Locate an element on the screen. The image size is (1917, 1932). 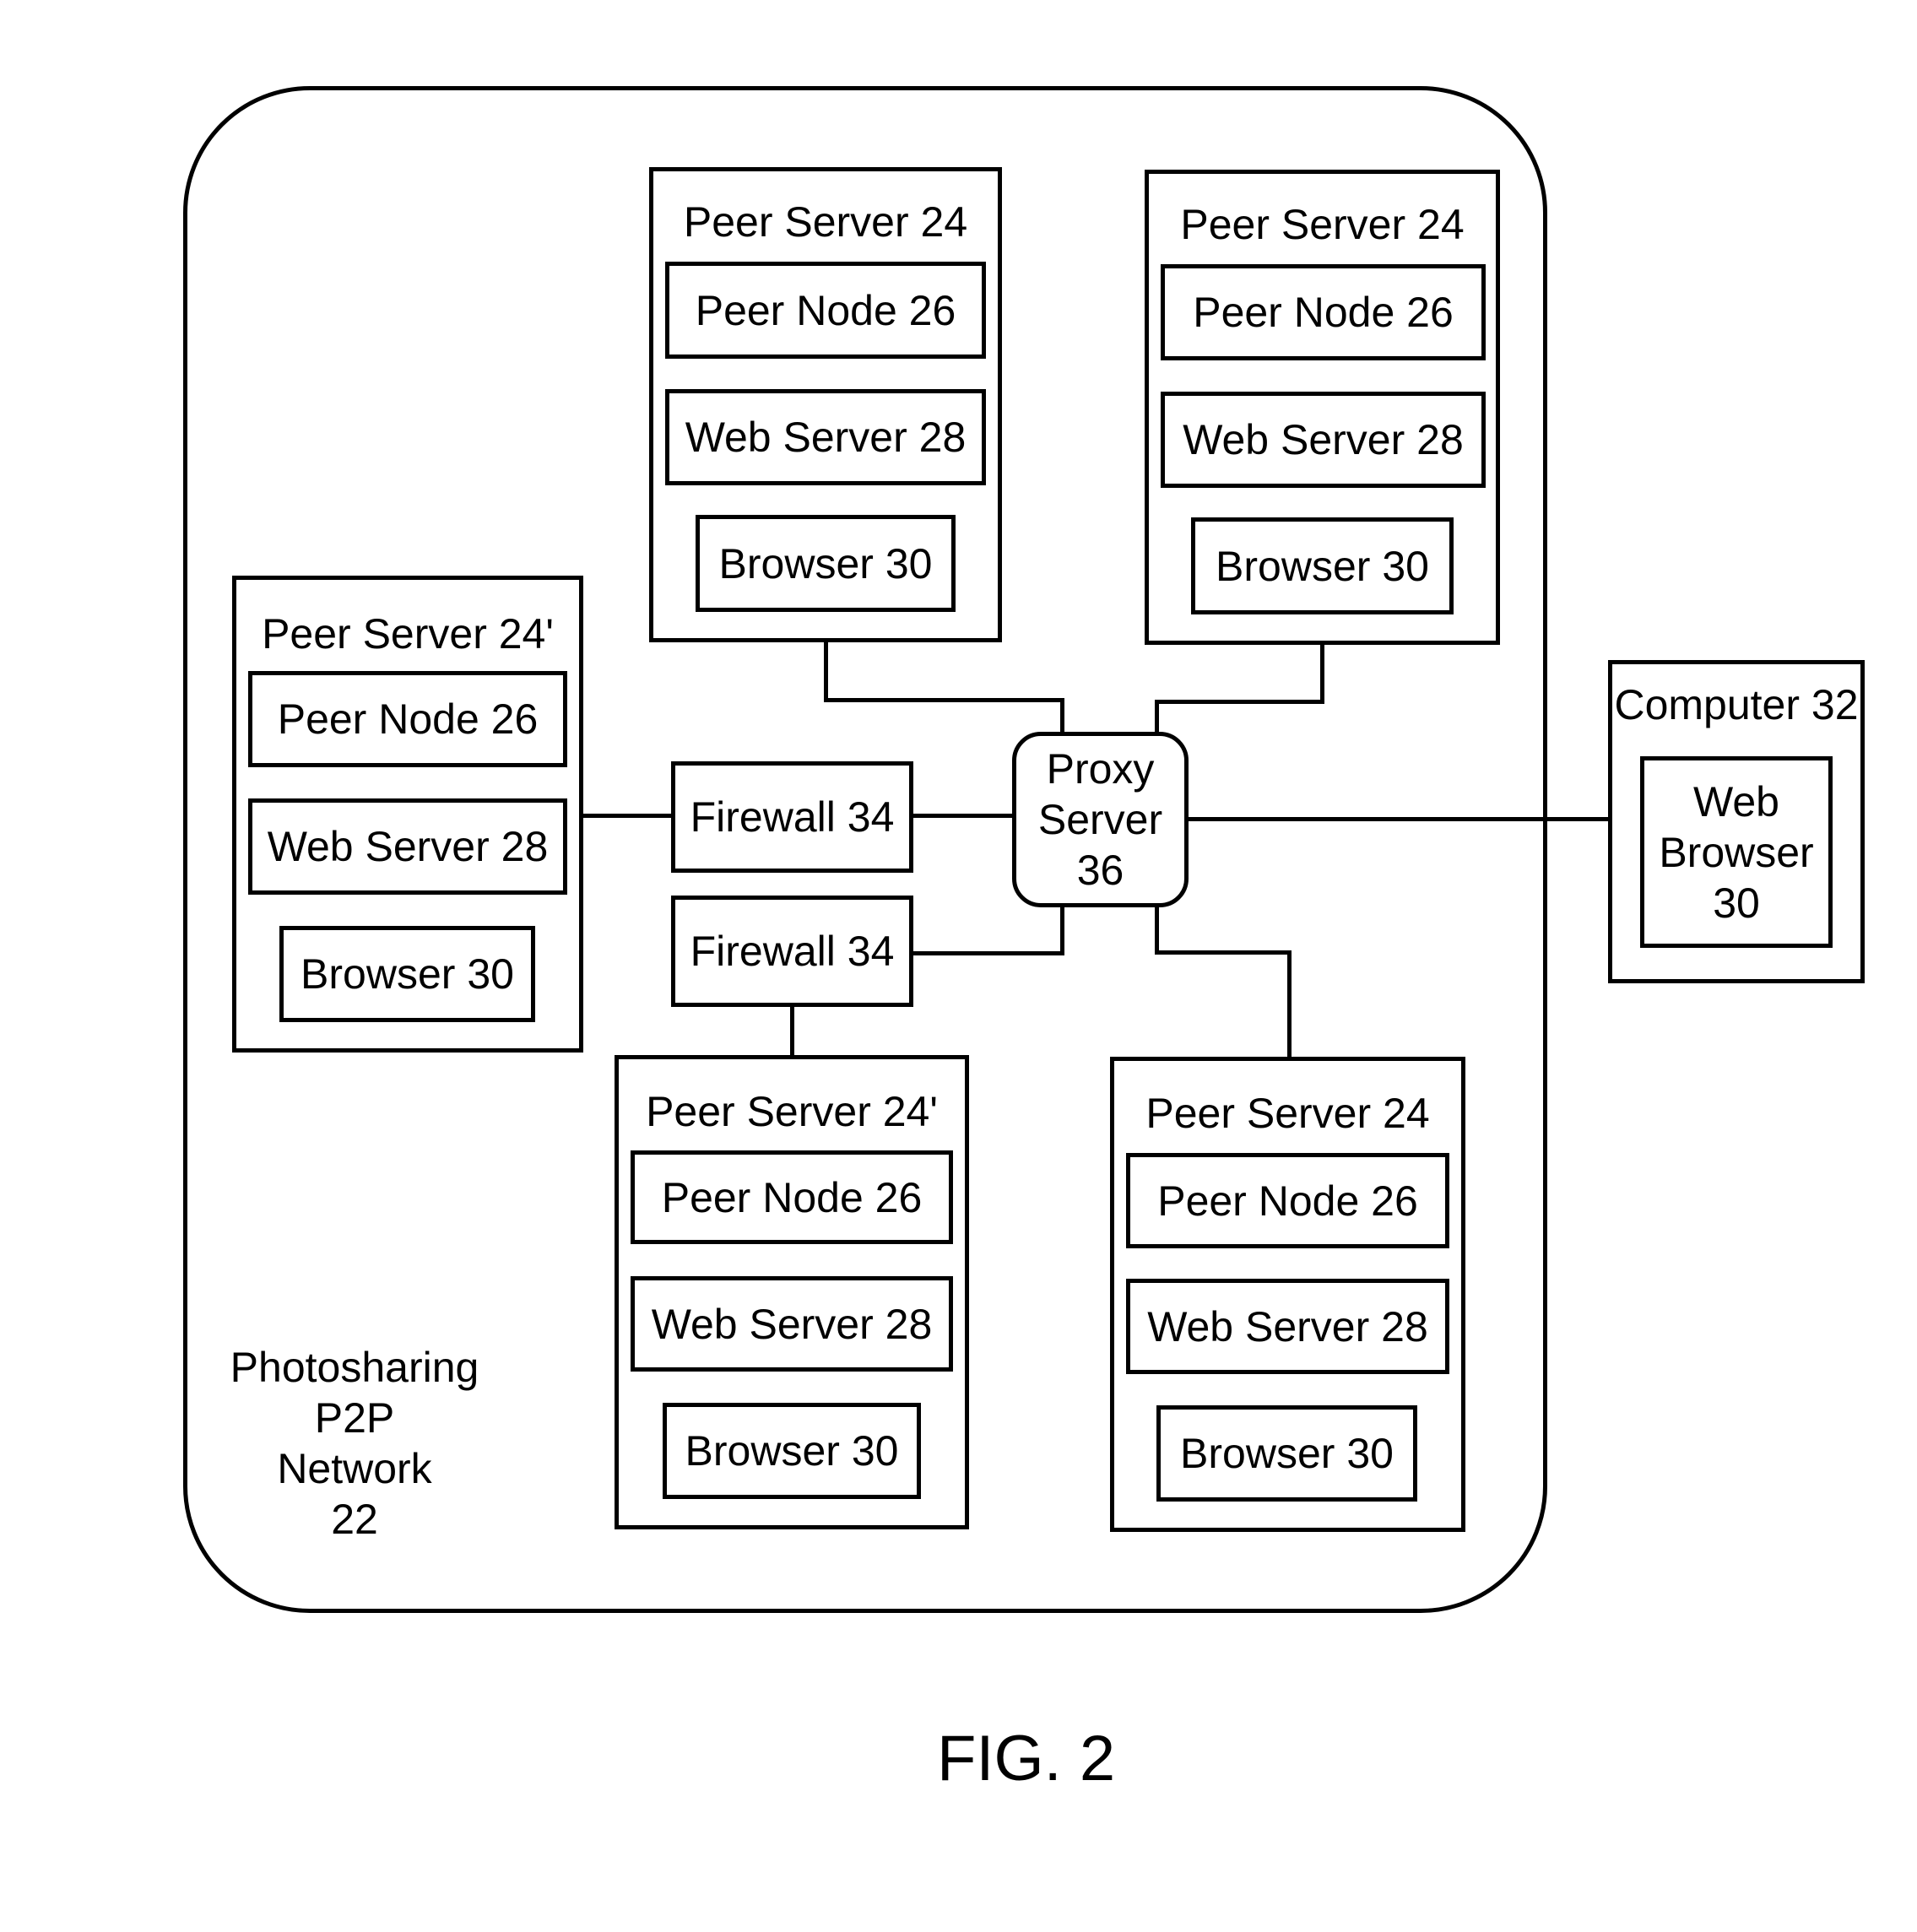
network-label-line2: P2P is located at coordinates (354, 1418).